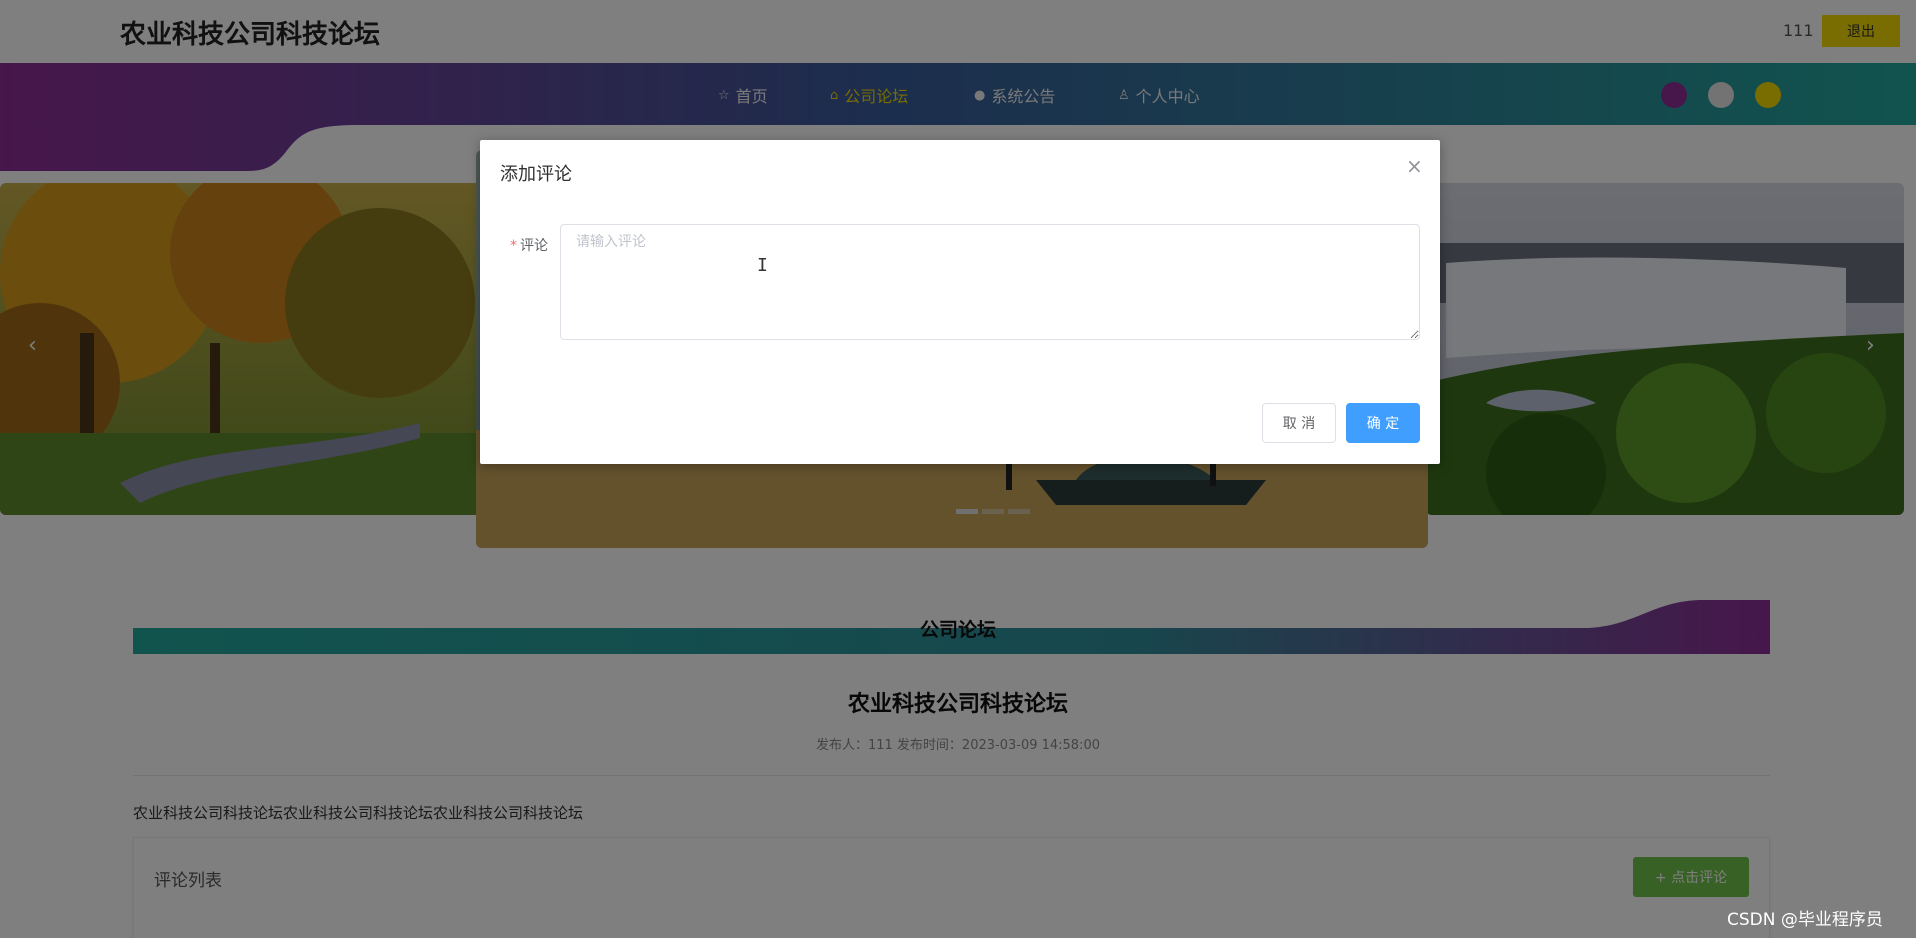 The height and width of the screenshot is (938, 1916). I want to click on text-cursor-icon: I, so click(762, 265).